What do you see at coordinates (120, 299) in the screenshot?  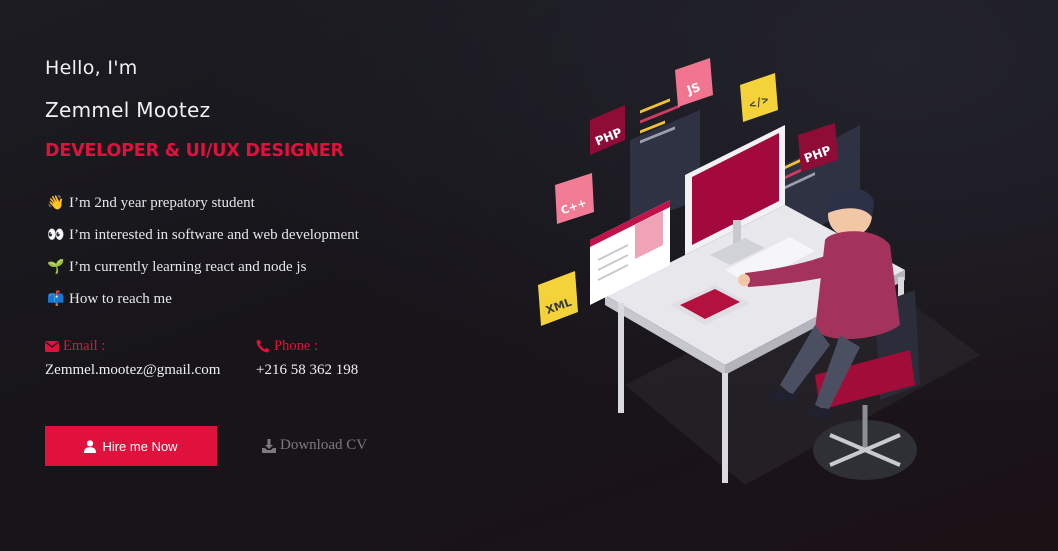 I see `about-text: How to reach me` at bounding box center [120, 299].